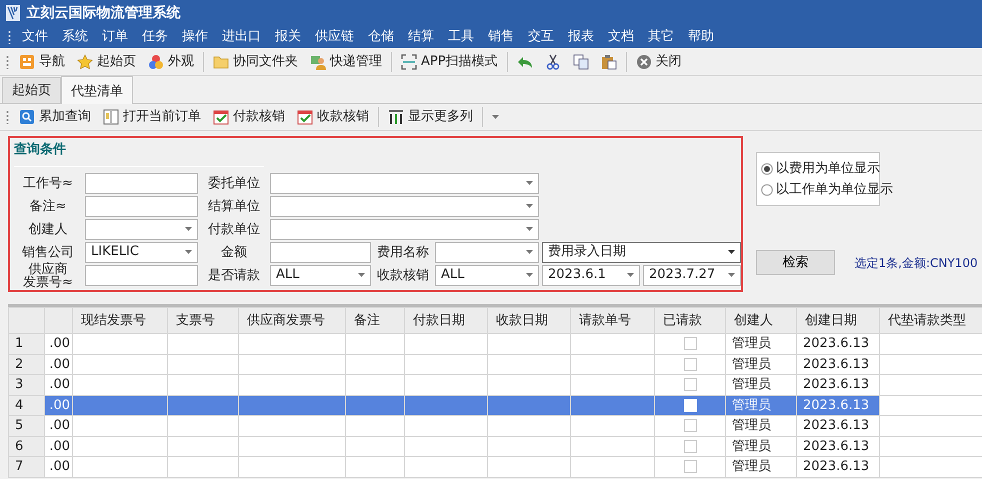  What do you see at coordinates (115, 37) in the screenshot?
I see `menu-item: 订单` at bounding box center [115, 37].